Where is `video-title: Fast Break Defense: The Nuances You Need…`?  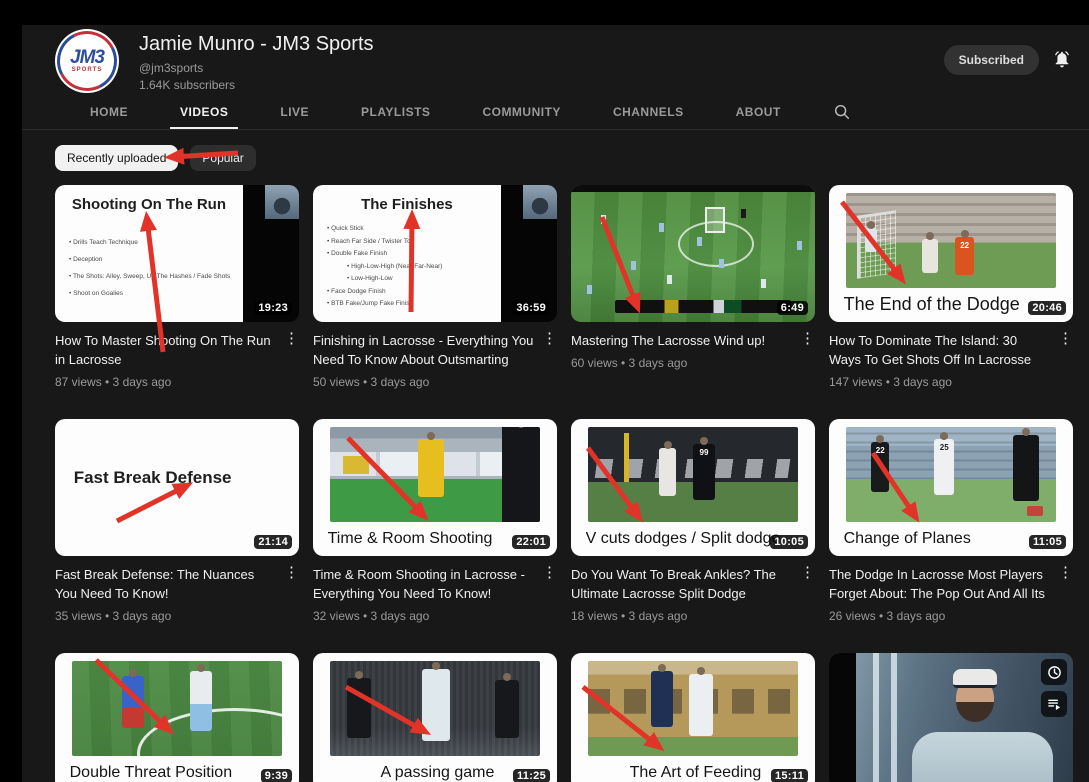
video-title: Fast Break Defense: The Nuances You Need… is located at coordinates (165, 584).